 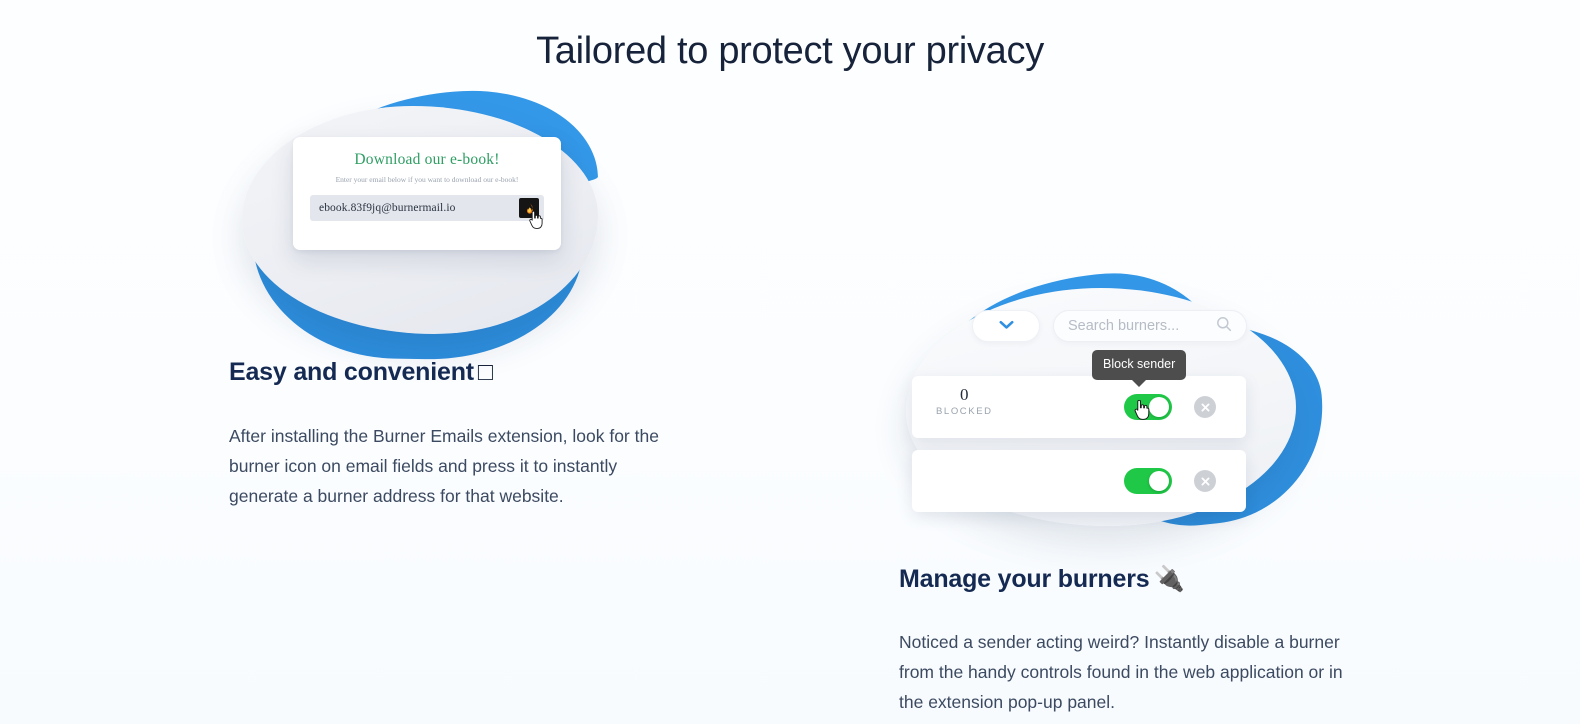 I want to click on illustration-burner-manager: Search burners... 0 BLOCKED Block sender, so click(x=1116, y=400).